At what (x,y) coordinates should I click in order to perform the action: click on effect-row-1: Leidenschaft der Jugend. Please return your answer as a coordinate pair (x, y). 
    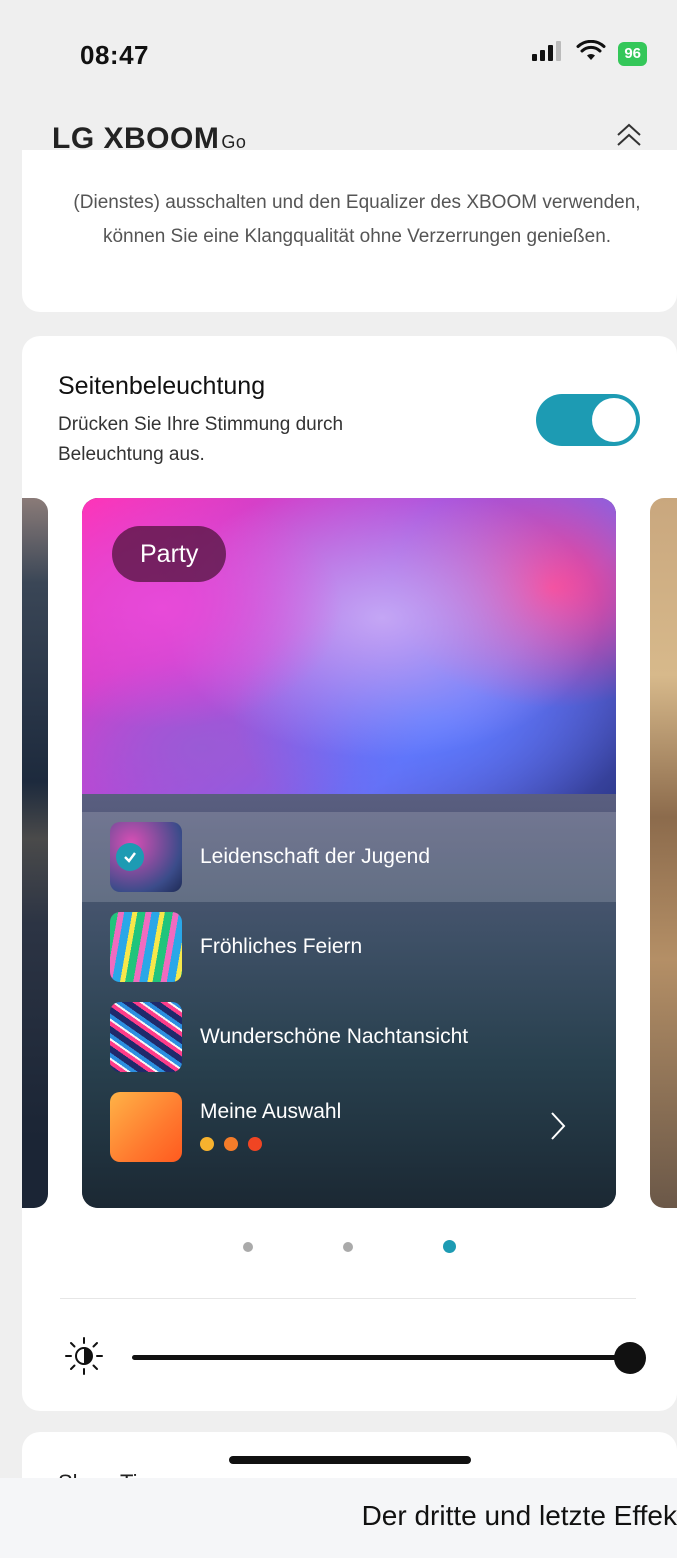
    Looking at the image, I should click on (349, 857).